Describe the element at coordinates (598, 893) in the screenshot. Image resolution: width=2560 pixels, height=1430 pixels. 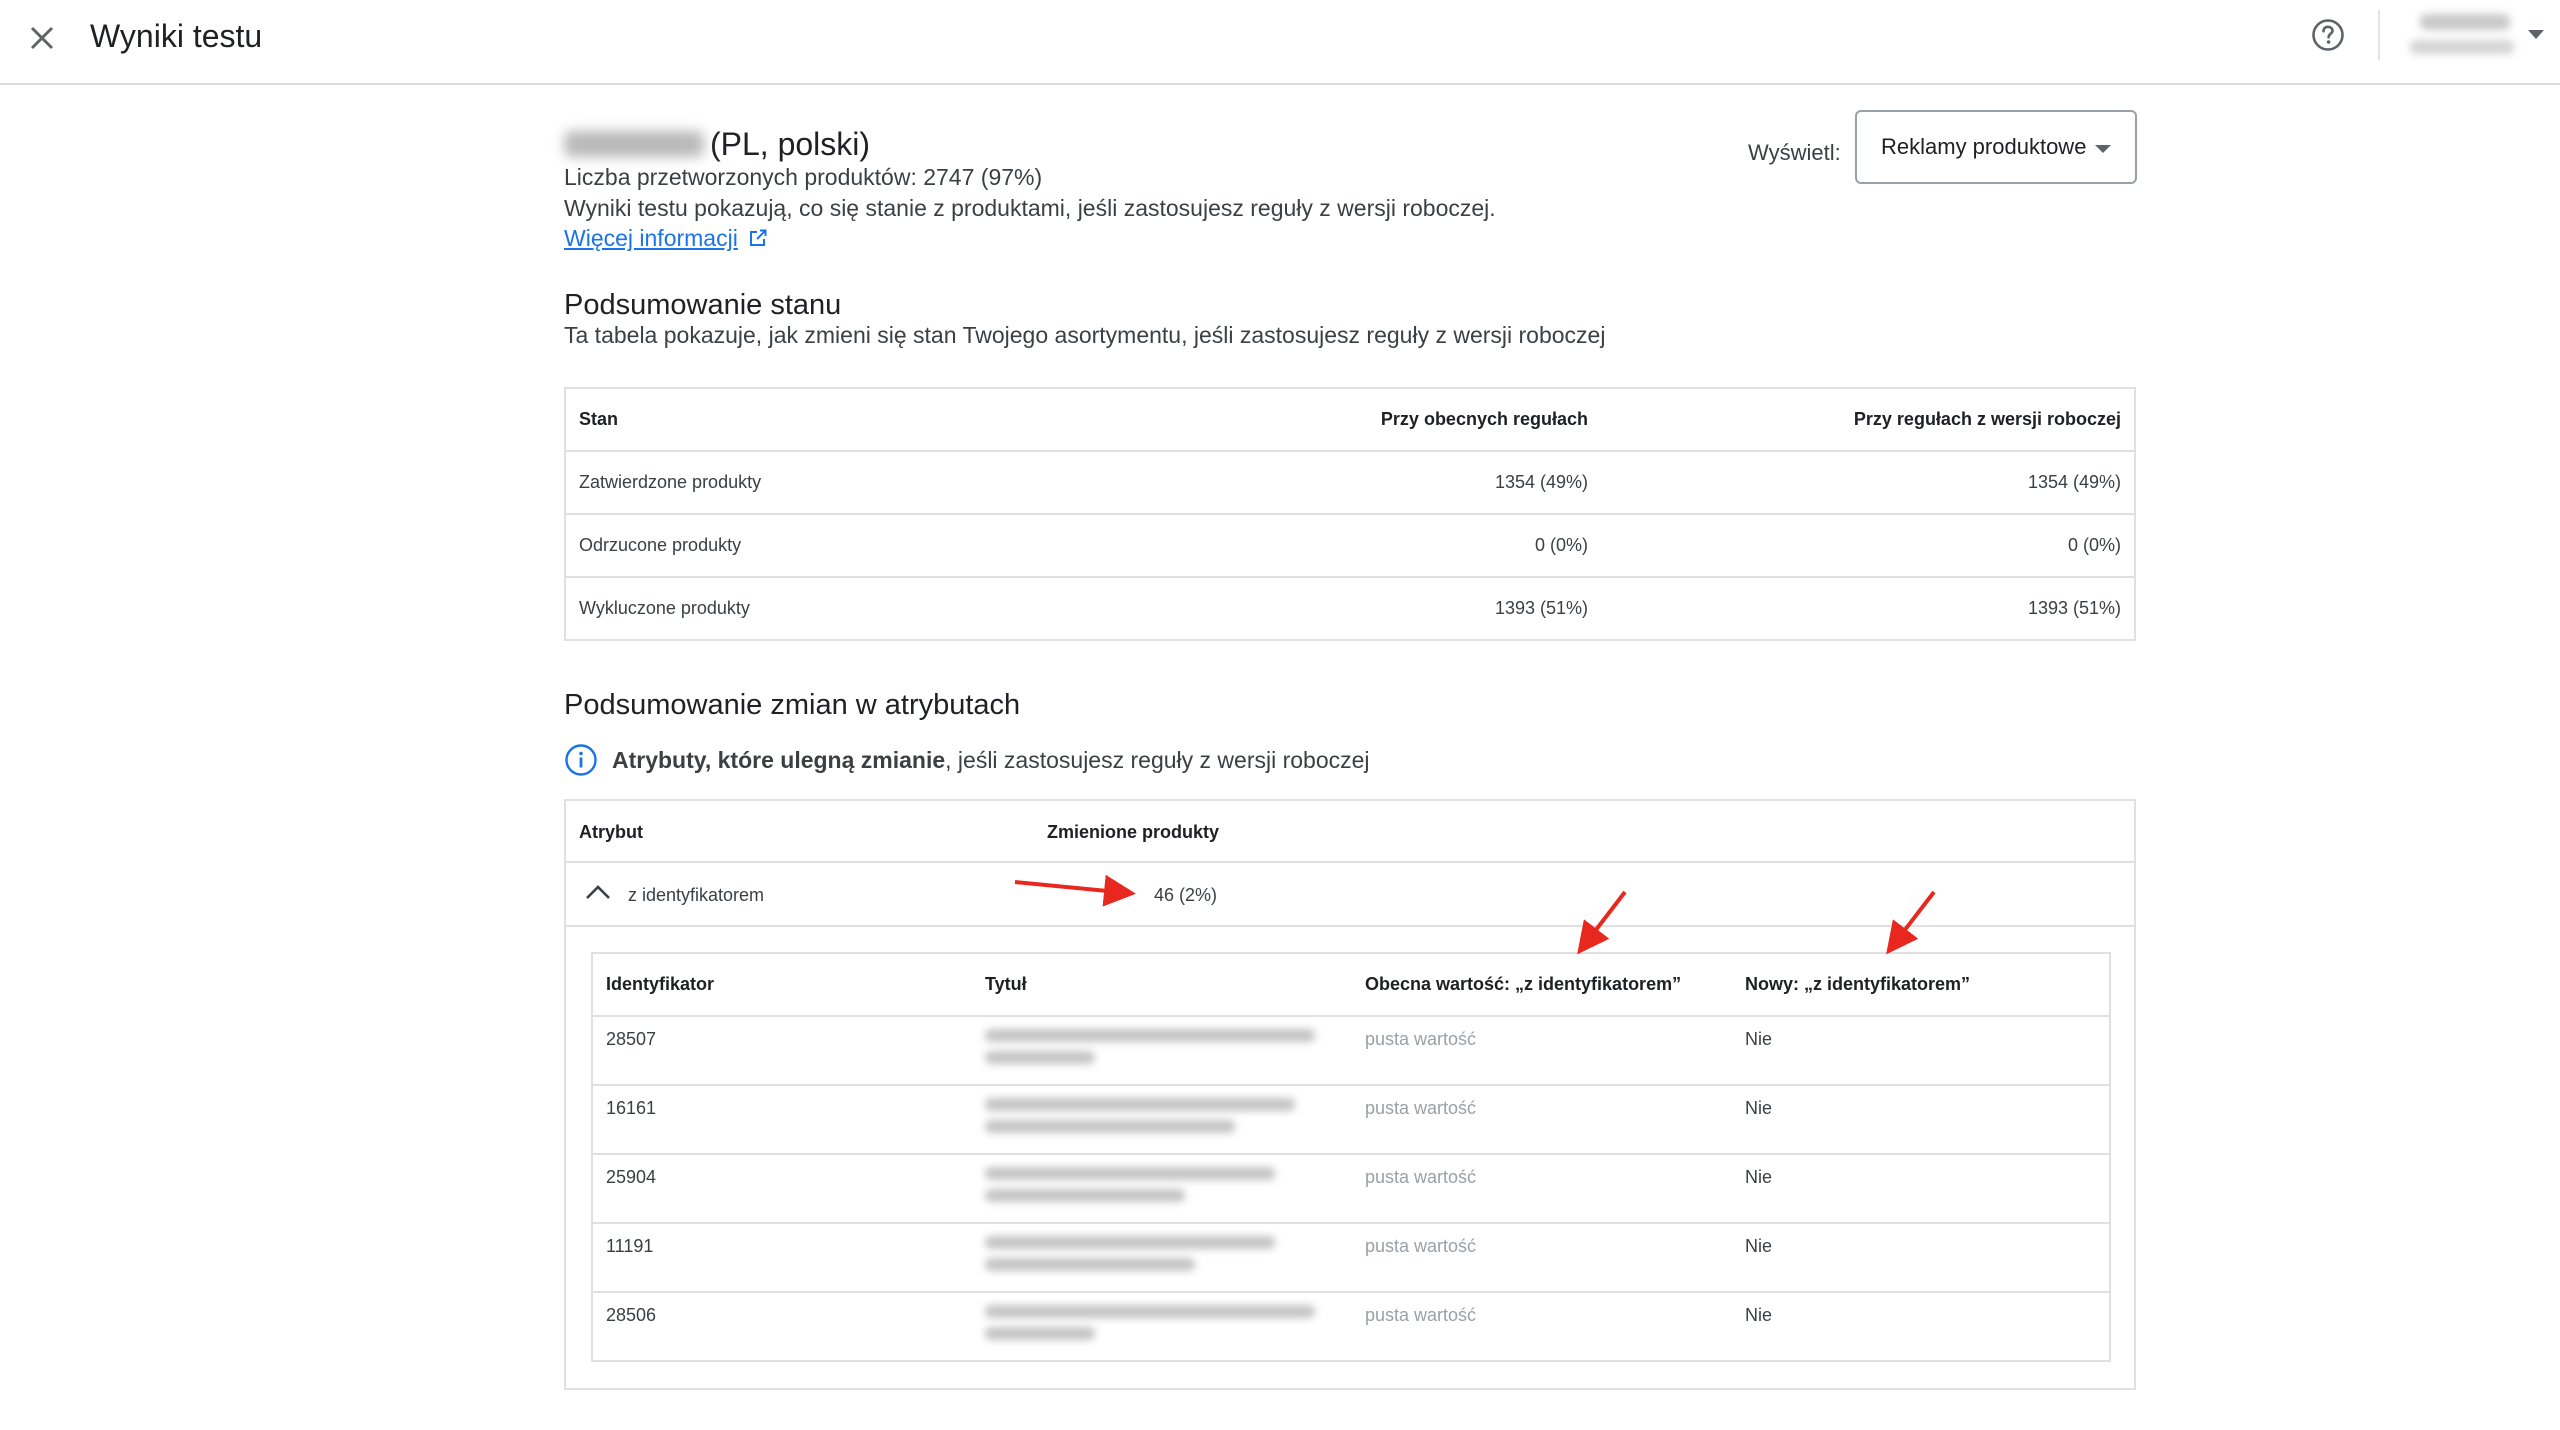
I see `chevron-up-icon` at that location.